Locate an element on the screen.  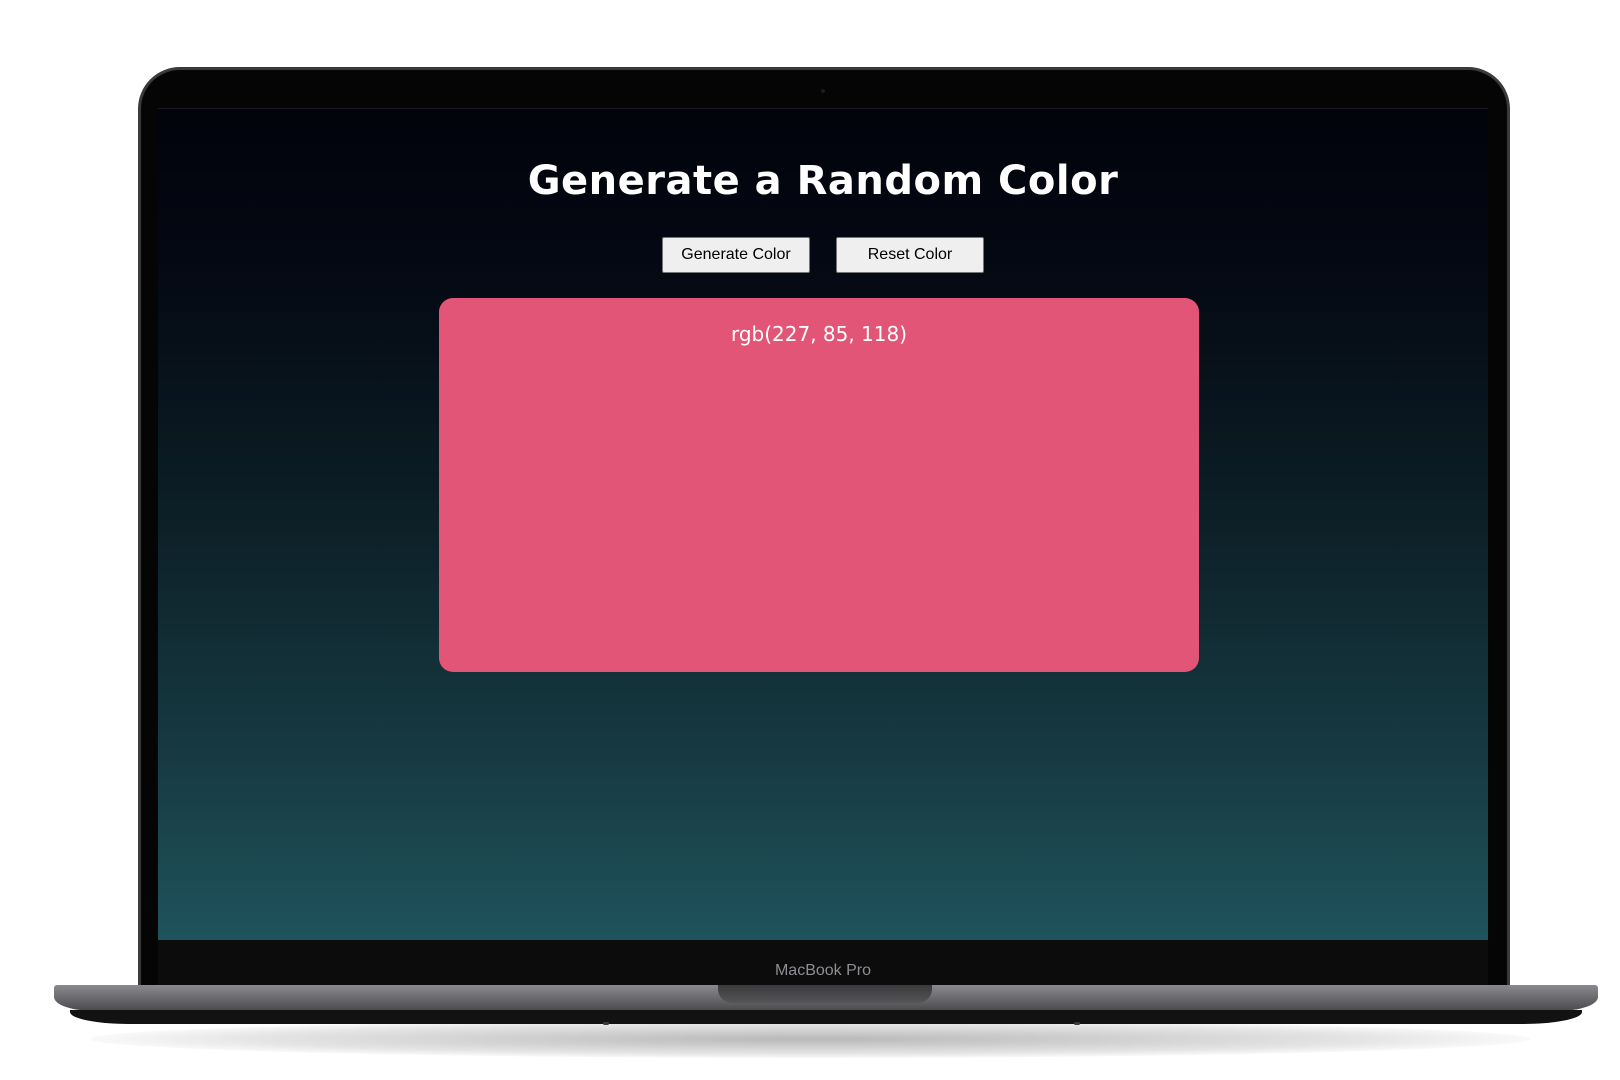
screen-edge is located at coordinates (823, 108).